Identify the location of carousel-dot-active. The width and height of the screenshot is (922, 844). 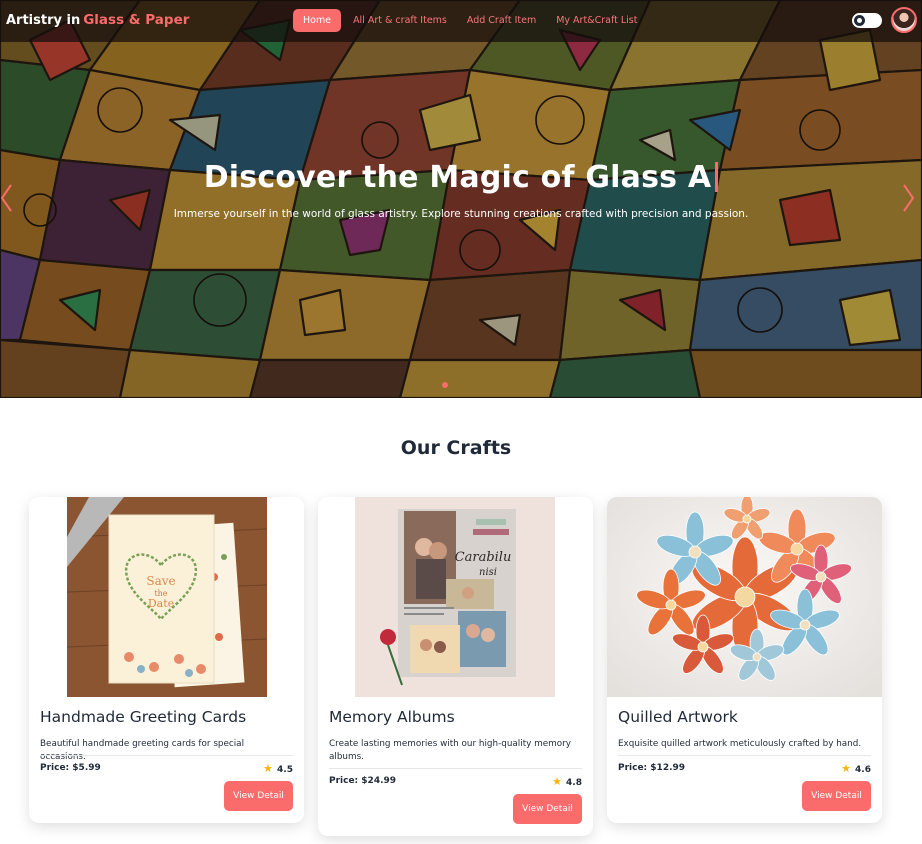
(445, 385).